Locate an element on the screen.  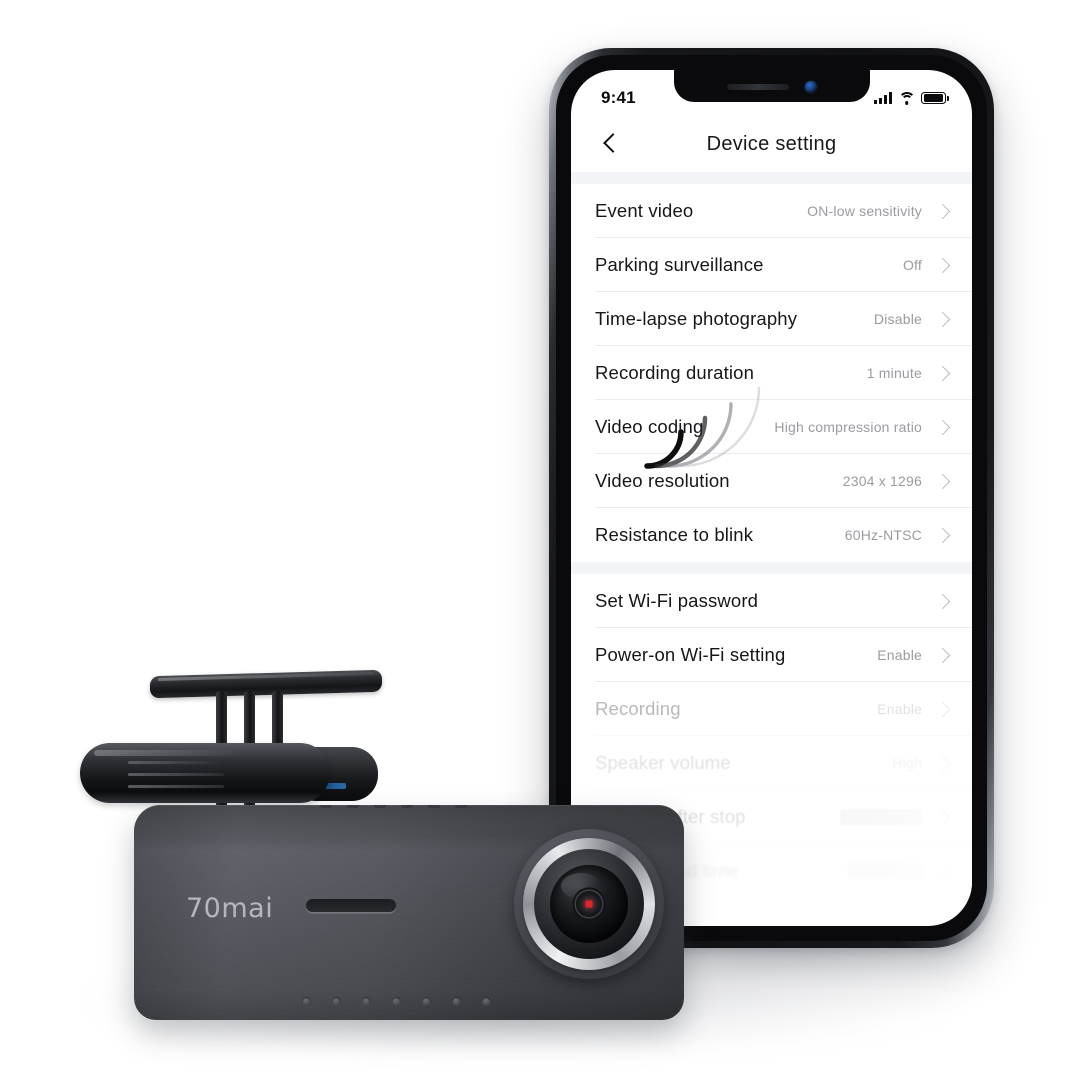
lens-glass is located at coordinates (589, 904).